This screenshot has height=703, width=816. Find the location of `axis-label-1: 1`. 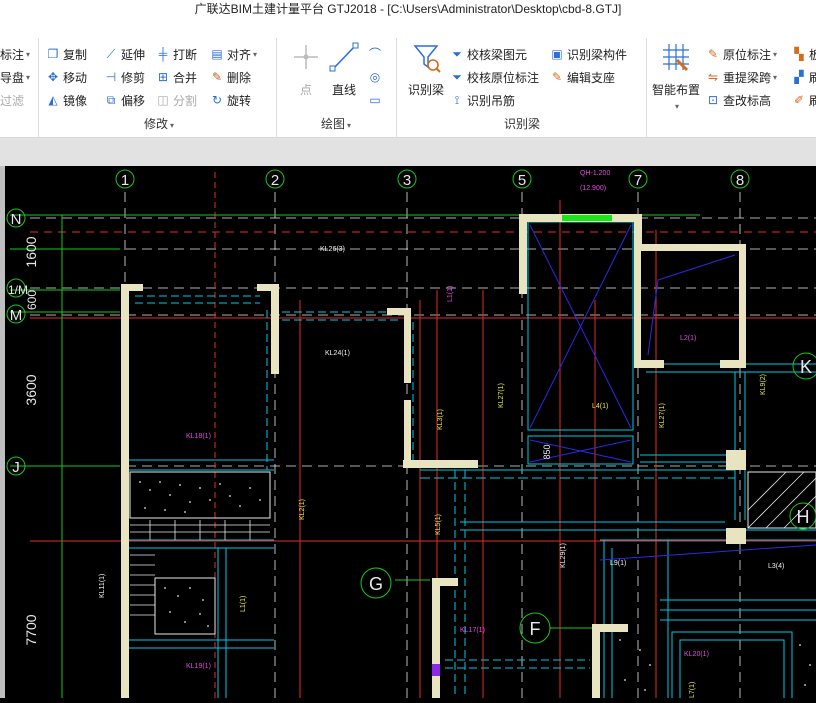

axis-label-1: 1 is located at coordinates (125, 180).